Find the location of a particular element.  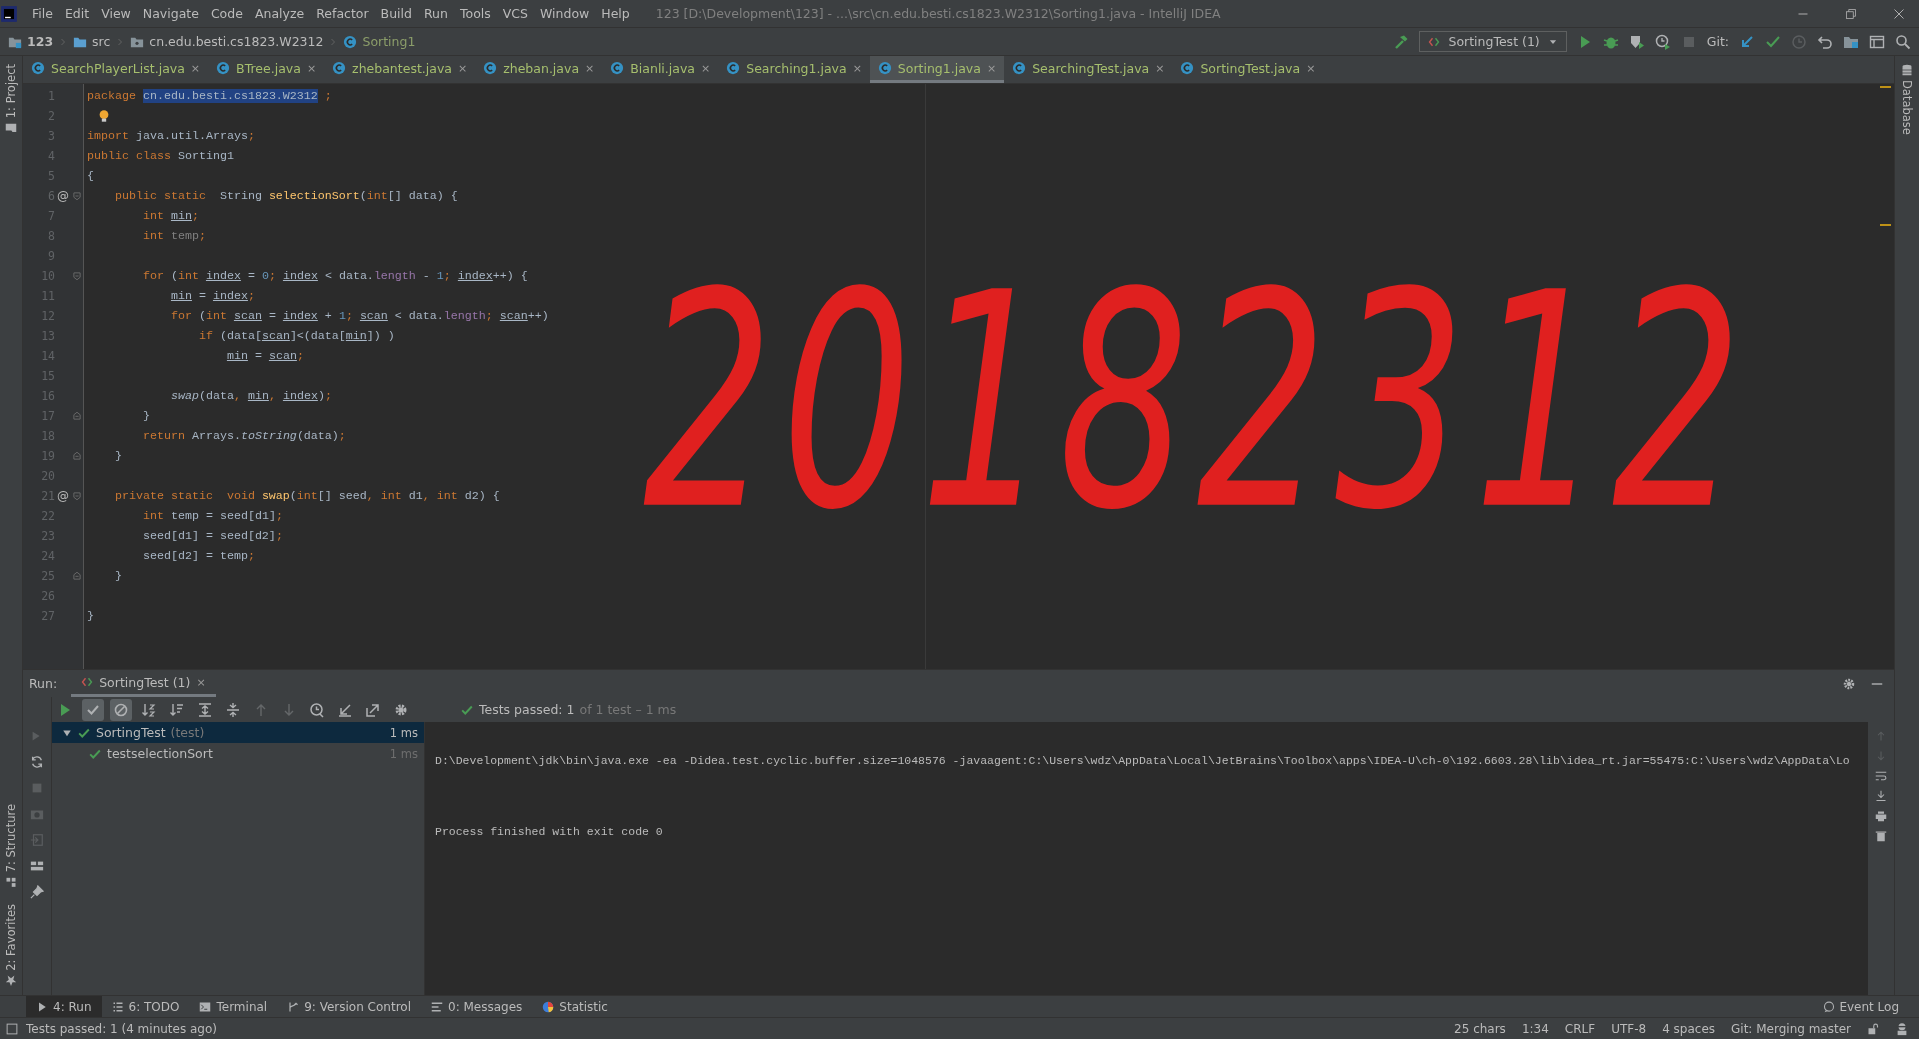

tool-window-button: 1: Project is located at coordinates (11, 99).